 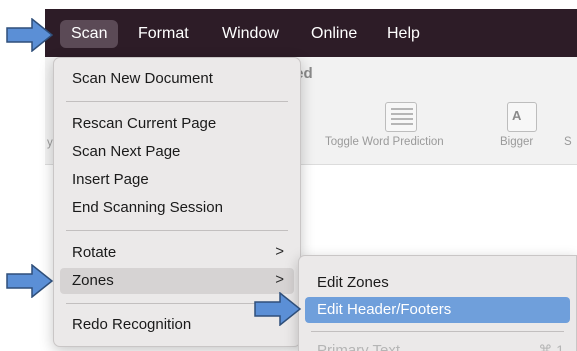 What do you see at coordinates (384, 309) in the screenshot?
I see `menu-item-label: Edit Header/Footers` at bounding box center [384, 309].